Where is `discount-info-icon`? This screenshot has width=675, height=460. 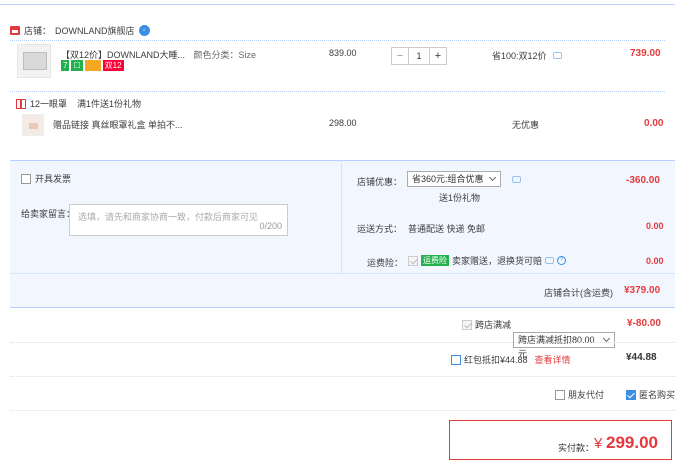
discount-info-icon is located at coordinates (558, 55).